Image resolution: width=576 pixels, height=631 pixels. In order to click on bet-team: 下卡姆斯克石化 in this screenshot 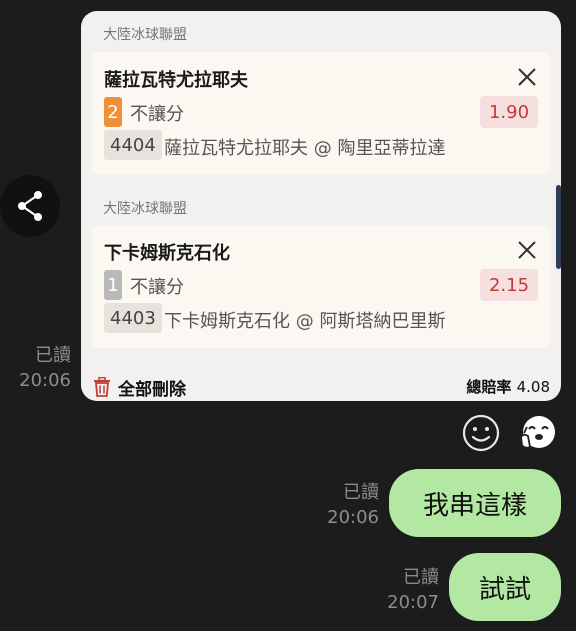, I will do `click(167, 253)`.